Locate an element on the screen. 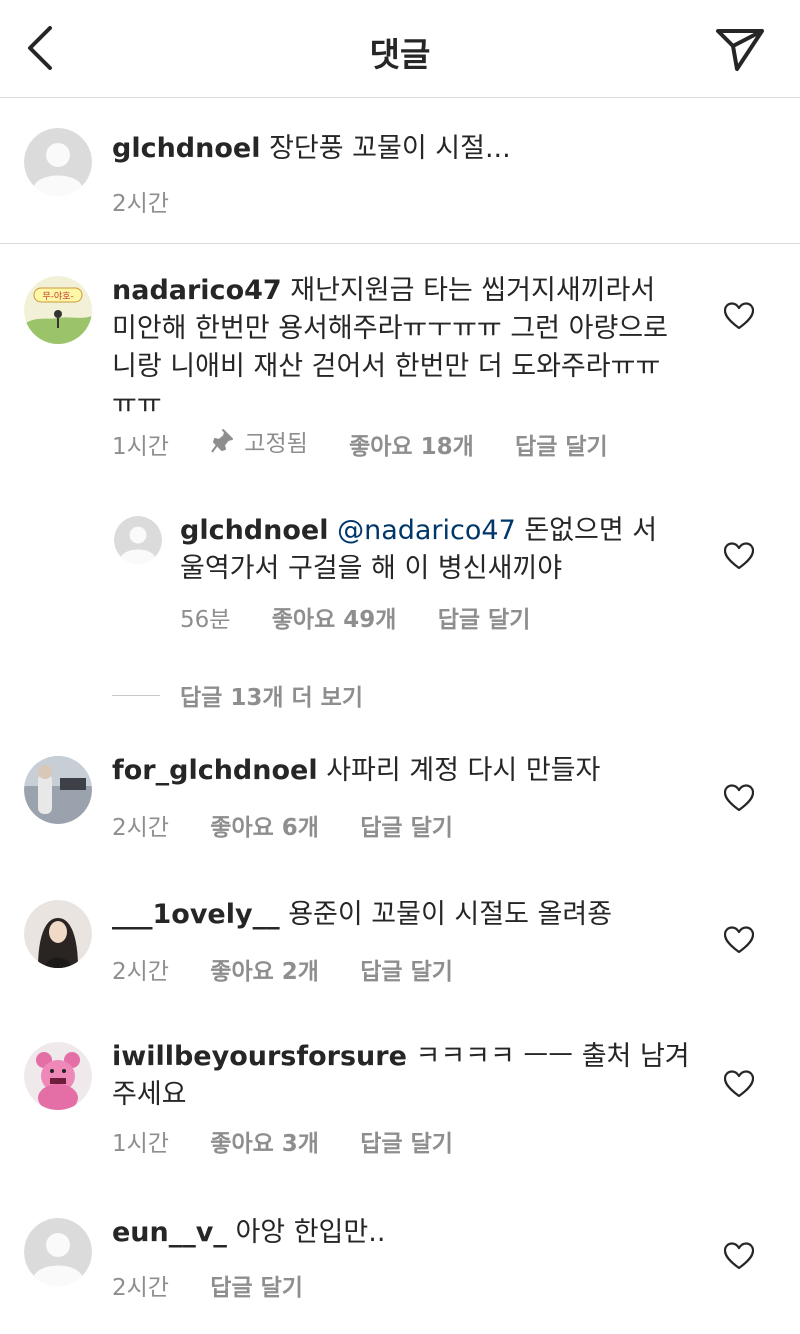 This screenshot has height=1334, width=800. comment-meta: 1시간 좋아요 3개 답글 달기 is located at coordinates (299, 1141).